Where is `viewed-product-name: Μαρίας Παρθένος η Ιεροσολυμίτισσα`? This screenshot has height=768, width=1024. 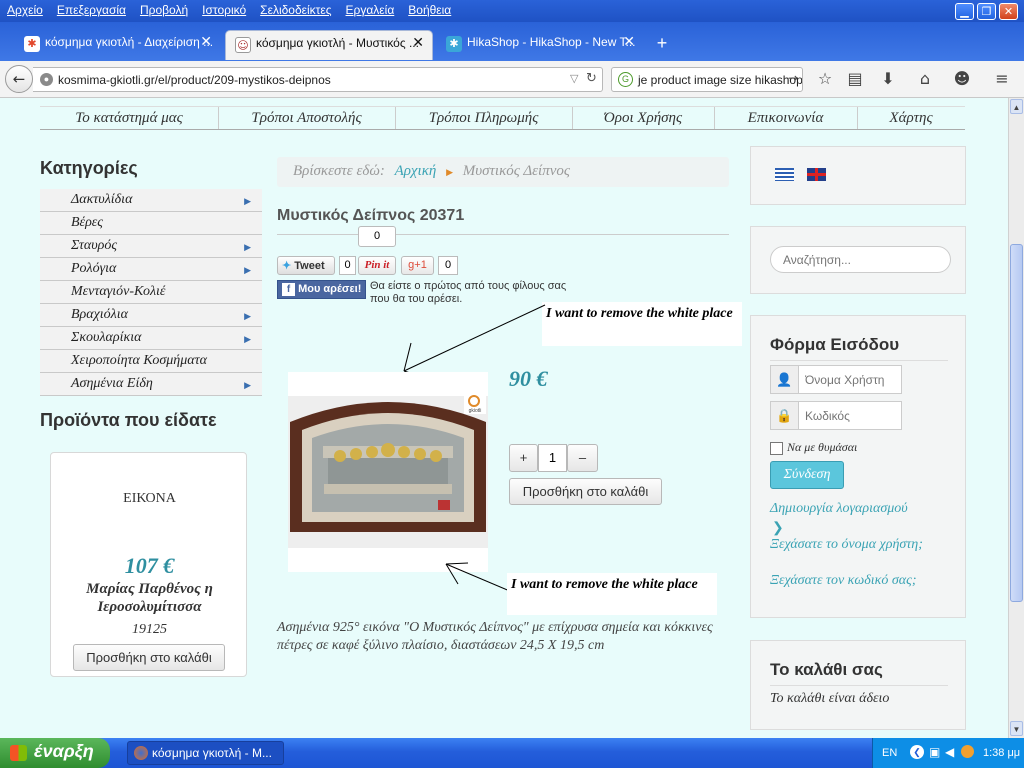 viewed-product-name: Μαρίας Παρθένος η Ιεροσολυμίτισσα is located at coordinates (149, 598).